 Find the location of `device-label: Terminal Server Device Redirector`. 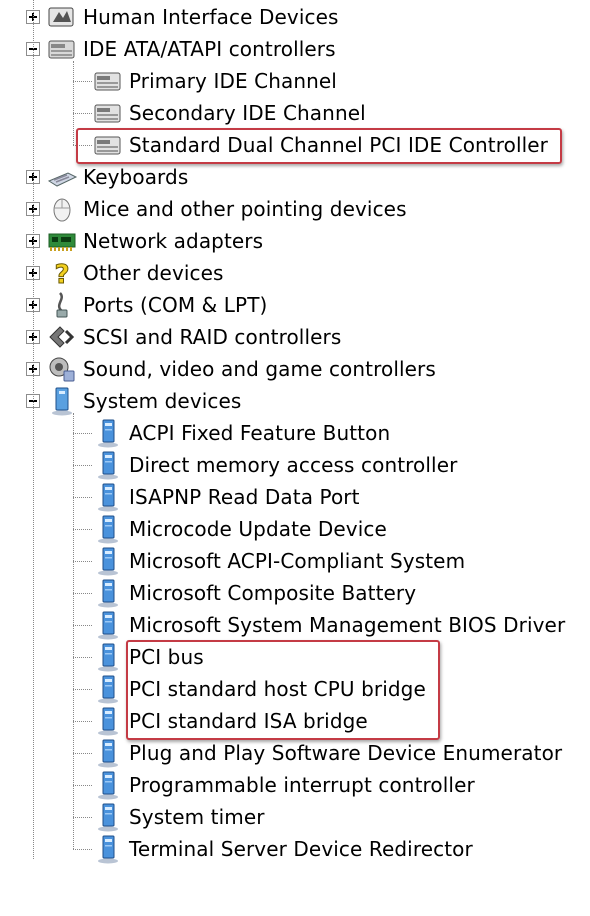

device-label: Terminal Server Device Redirector is located at coordinates (301, 849).